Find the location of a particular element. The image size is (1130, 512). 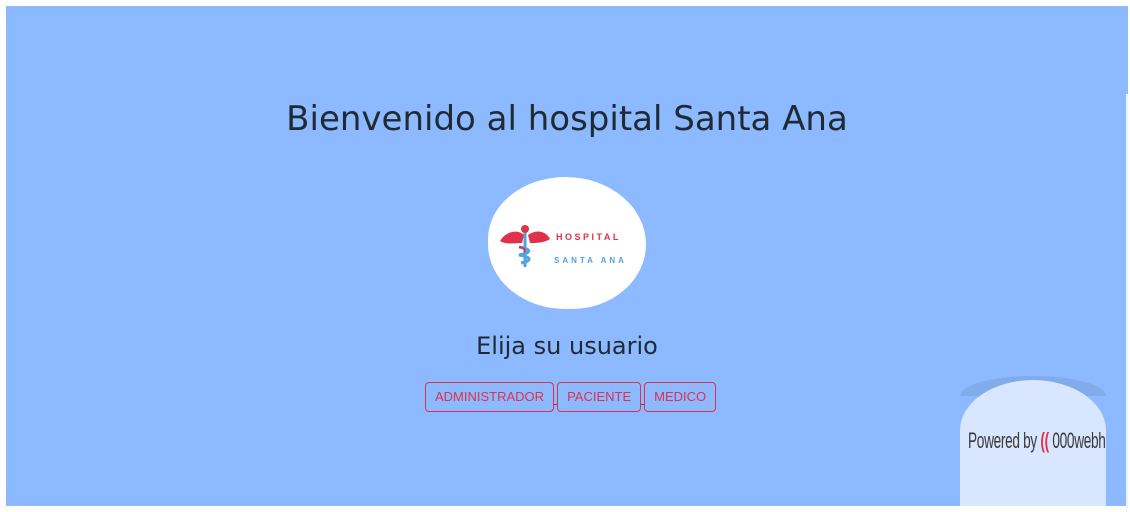

medico-button: MEDICO is located at coordinates (680, 396).